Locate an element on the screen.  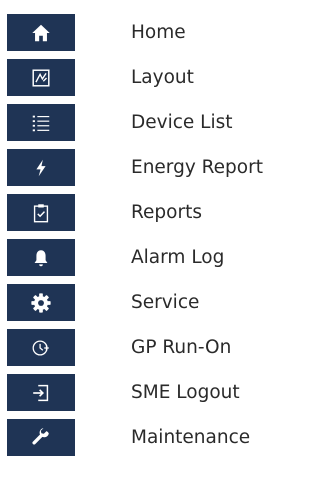
menu-item-layout: Layout is located at coordinates (142, 77).